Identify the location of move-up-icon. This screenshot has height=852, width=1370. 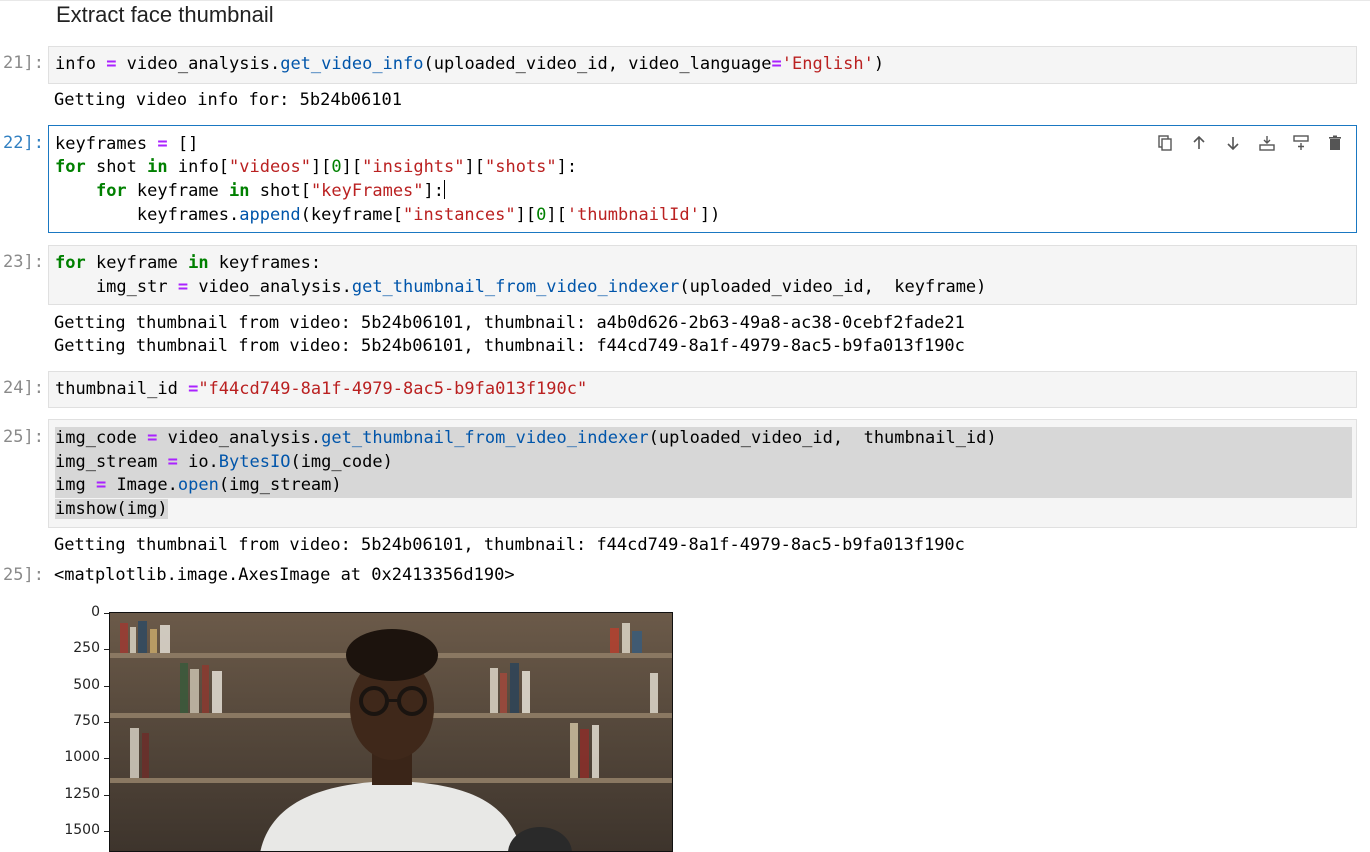
(1199, 142).